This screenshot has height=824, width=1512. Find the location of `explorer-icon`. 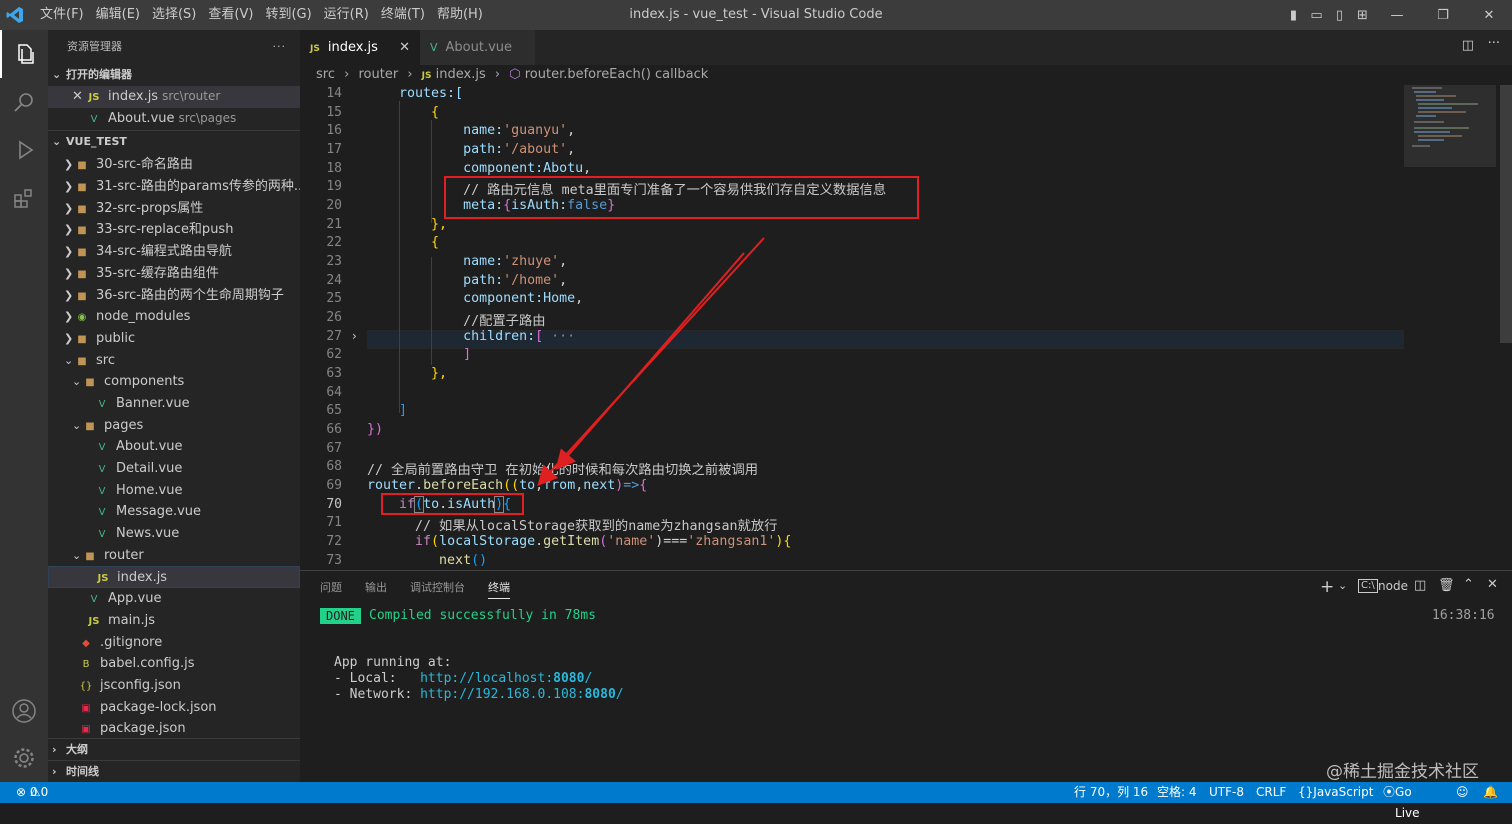

explorer-icon is located at coordinates (24, 54).